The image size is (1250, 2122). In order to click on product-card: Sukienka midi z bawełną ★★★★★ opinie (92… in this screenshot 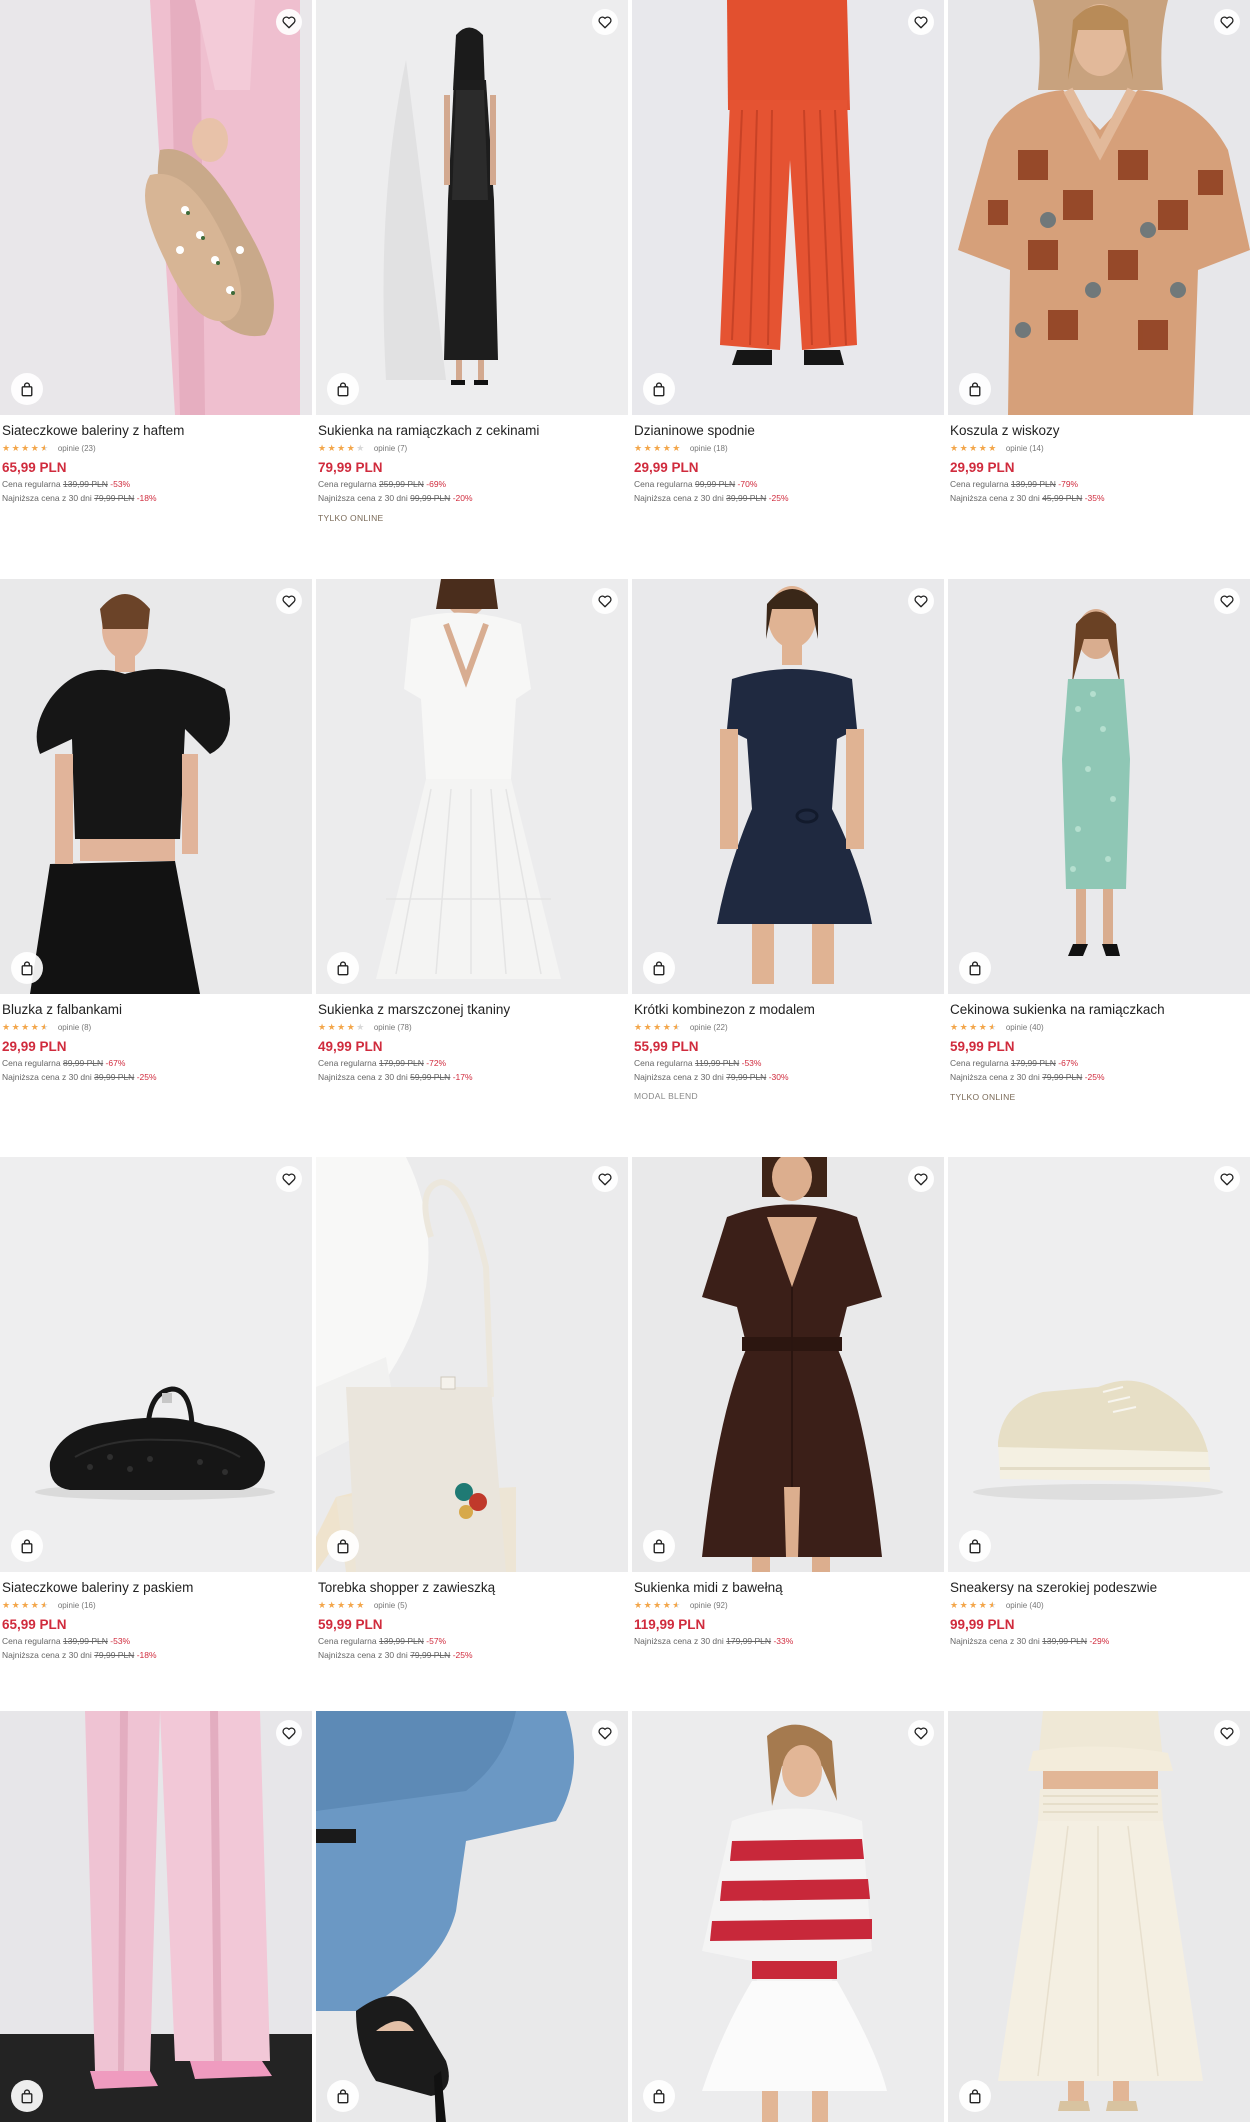, I will do `click(788, 1402)`.